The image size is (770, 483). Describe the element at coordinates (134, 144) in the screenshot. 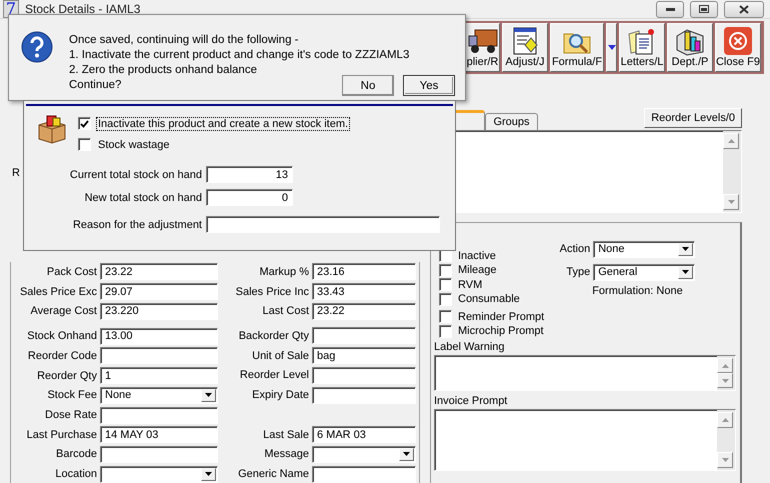

I see `checkbox-label: Stock wastage` at that location.